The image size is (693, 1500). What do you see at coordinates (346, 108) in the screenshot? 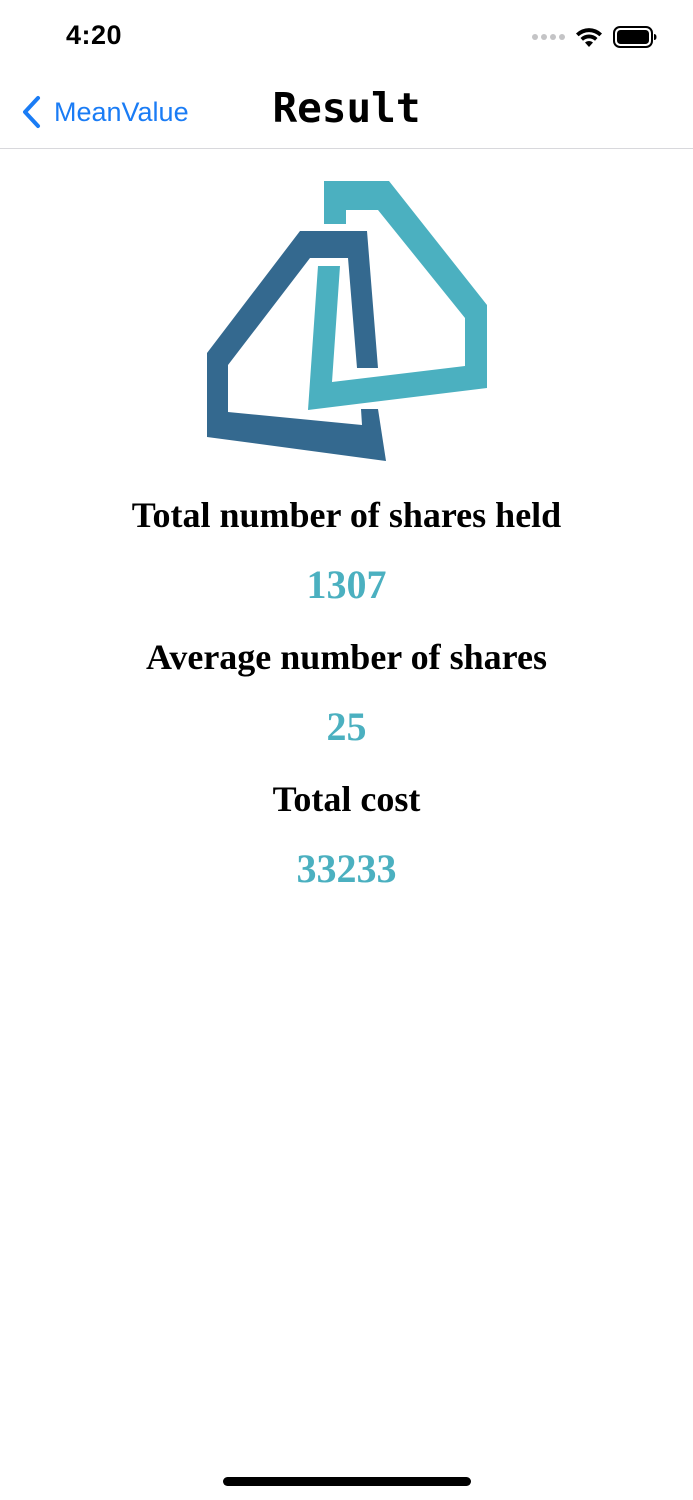
I see `page-title: Result` at bounding box center [346, 108].